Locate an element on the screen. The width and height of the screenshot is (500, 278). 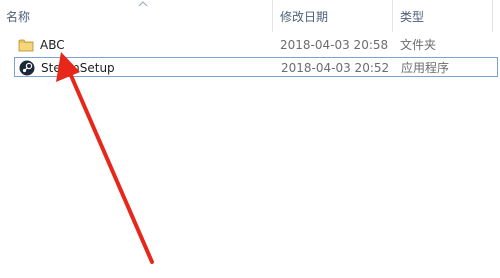
file-name: ABC is located at coordinates (52, 45).